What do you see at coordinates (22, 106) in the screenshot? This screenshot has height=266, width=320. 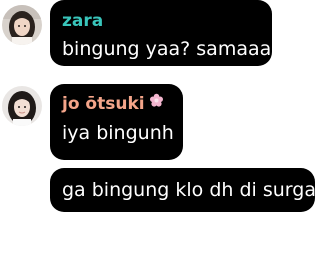 I see `avatar-jo-otsuki` at bounding box center [22, 106].